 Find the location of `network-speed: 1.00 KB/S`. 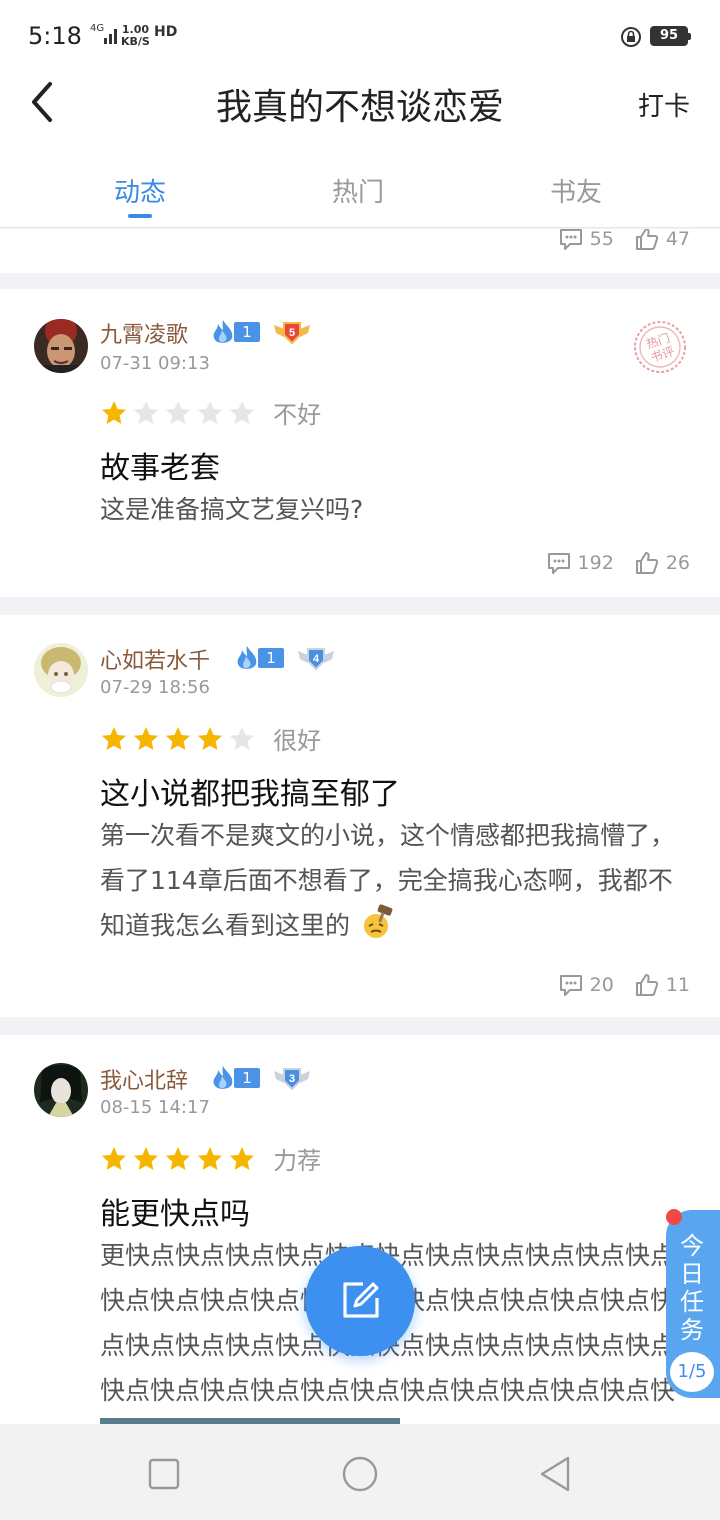

network-speed: 1.00 KB/S is located at coordinates (135, 36).